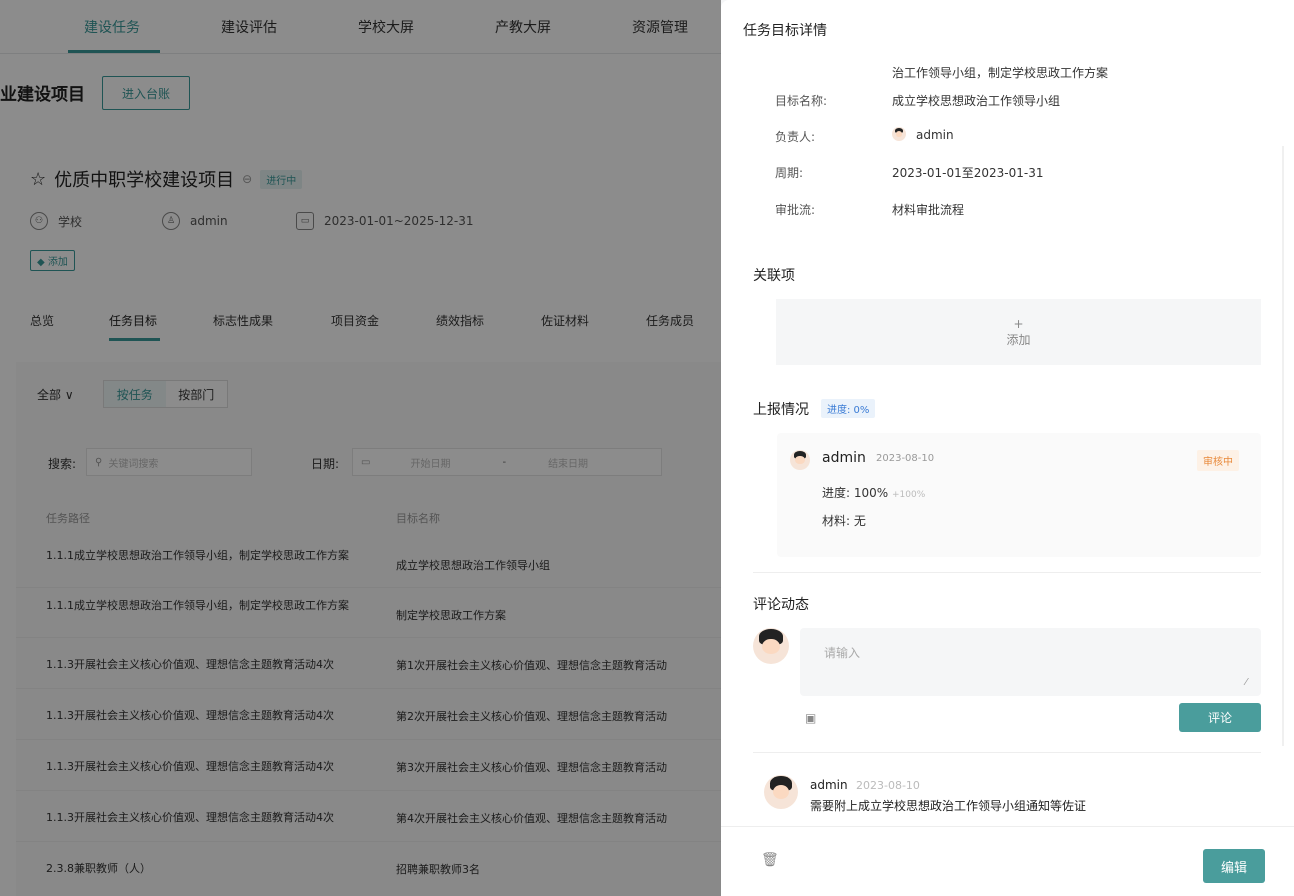  I want to click on drawer-footer: 🗑 编辑, so click(1007, 861).